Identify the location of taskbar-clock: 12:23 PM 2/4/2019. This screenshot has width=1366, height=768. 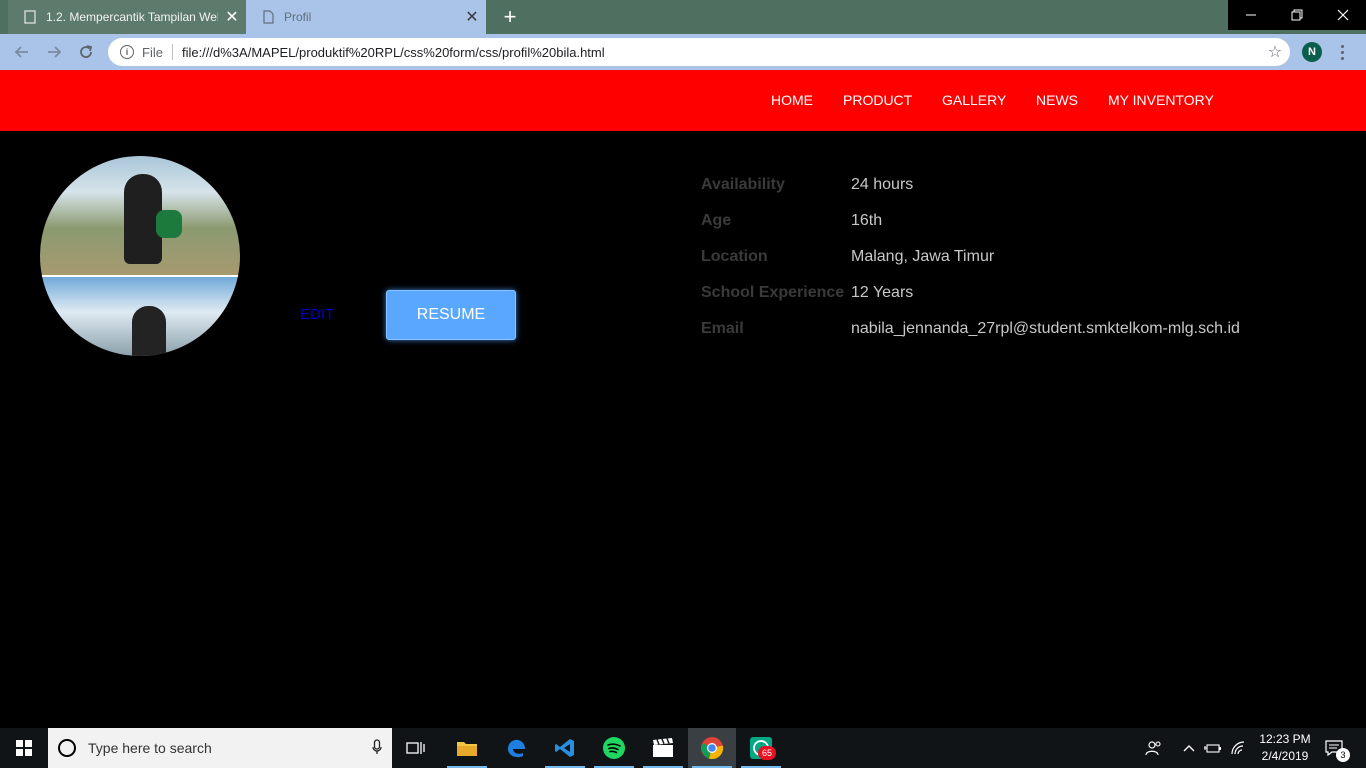
(1285, 748).